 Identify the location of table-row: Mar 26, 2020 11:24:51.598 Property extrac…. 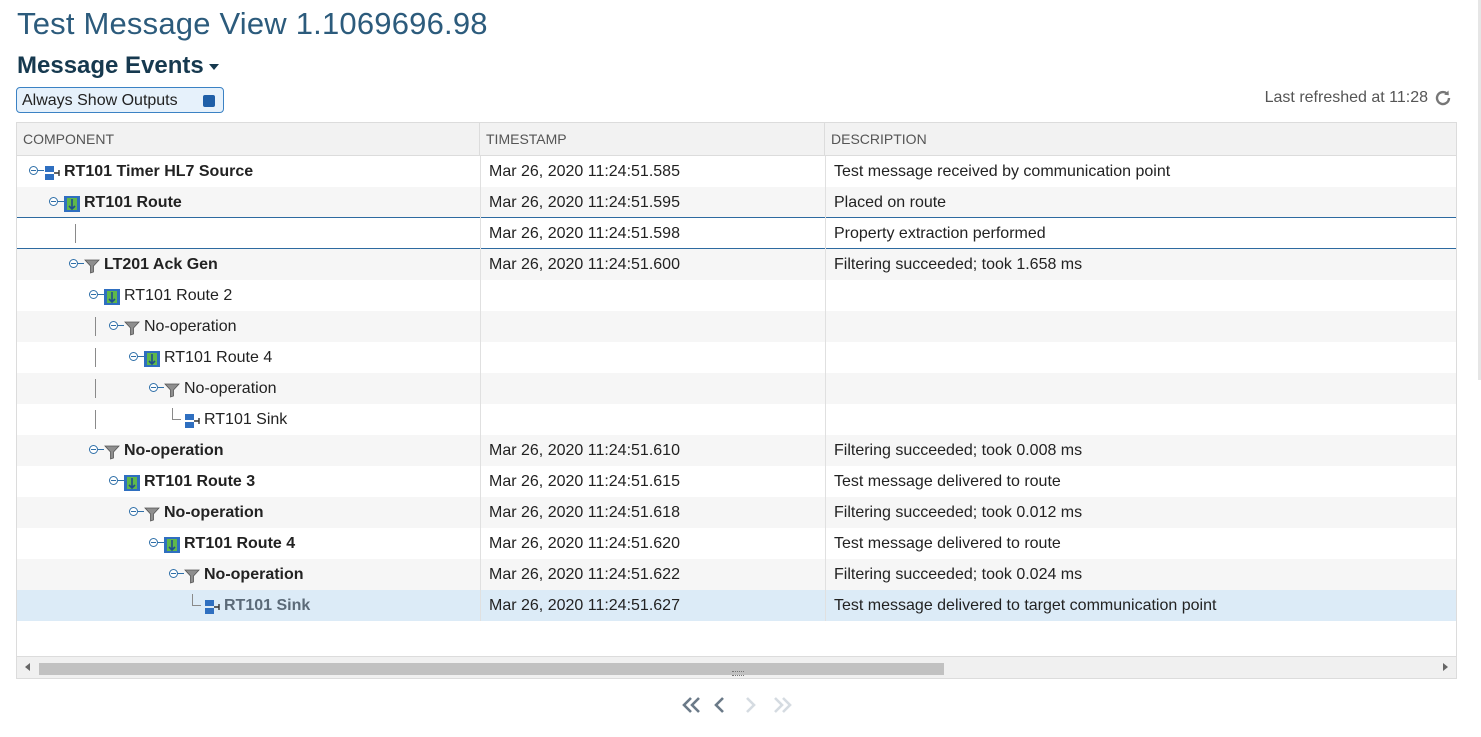
(736, 233).